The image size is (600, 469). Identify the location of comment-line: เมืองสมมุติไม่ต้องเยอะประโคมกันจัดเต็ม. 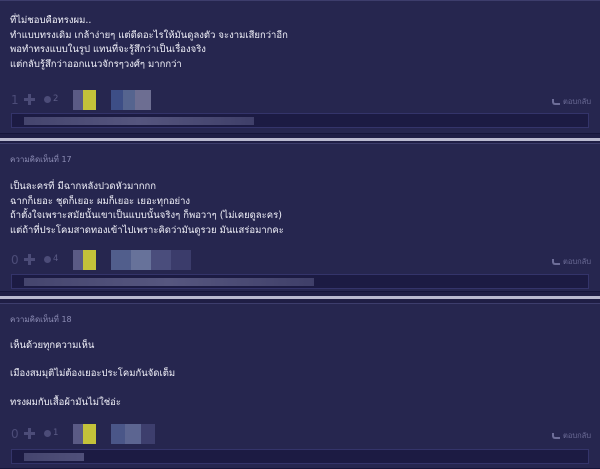
(93, 373).